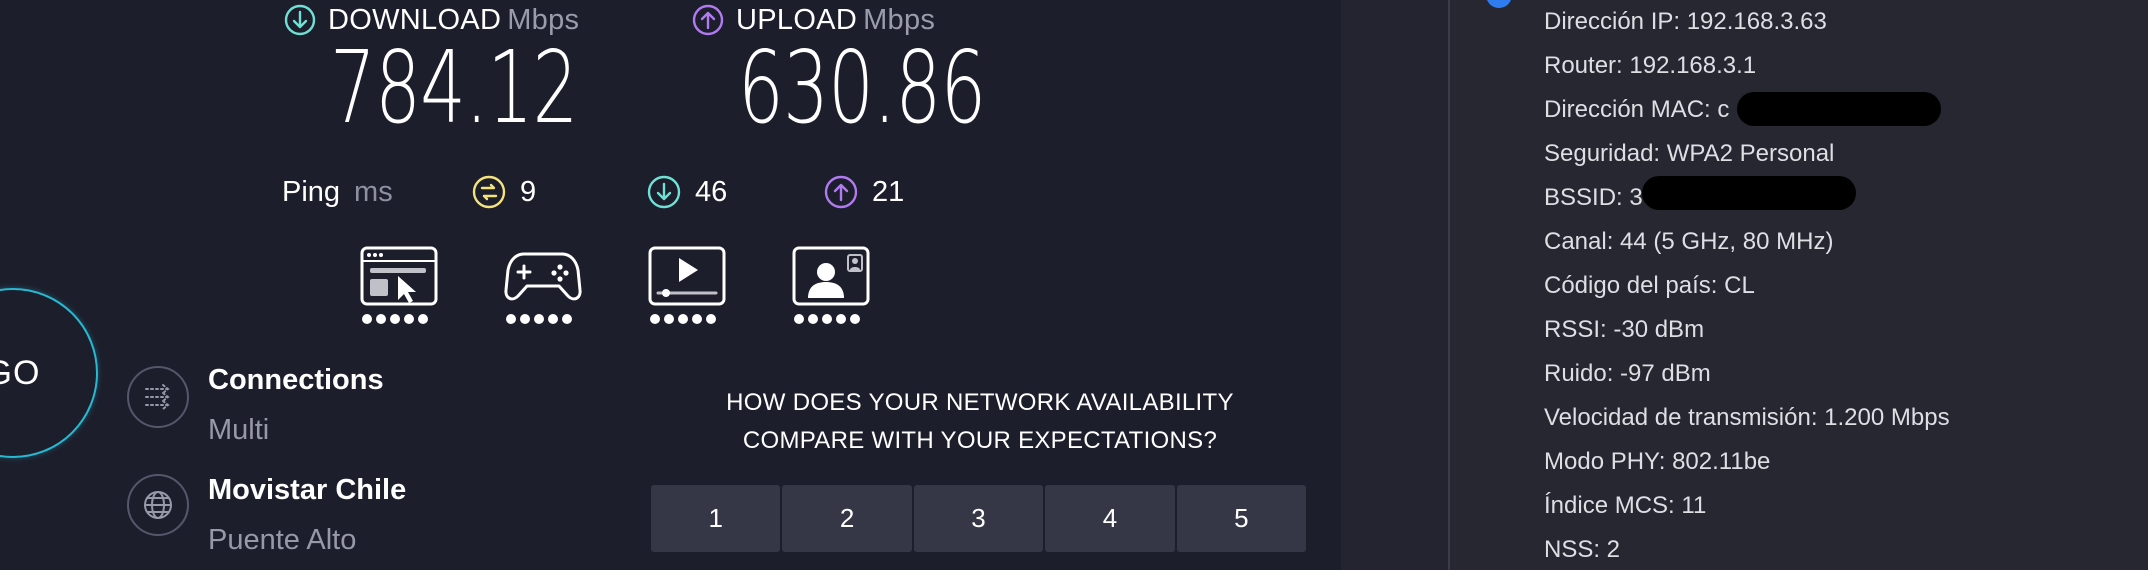 The height and width of the screenshot is (570, 2148). I want to click on wifi-bssid: BSSID: 3, so click(1593, 197).